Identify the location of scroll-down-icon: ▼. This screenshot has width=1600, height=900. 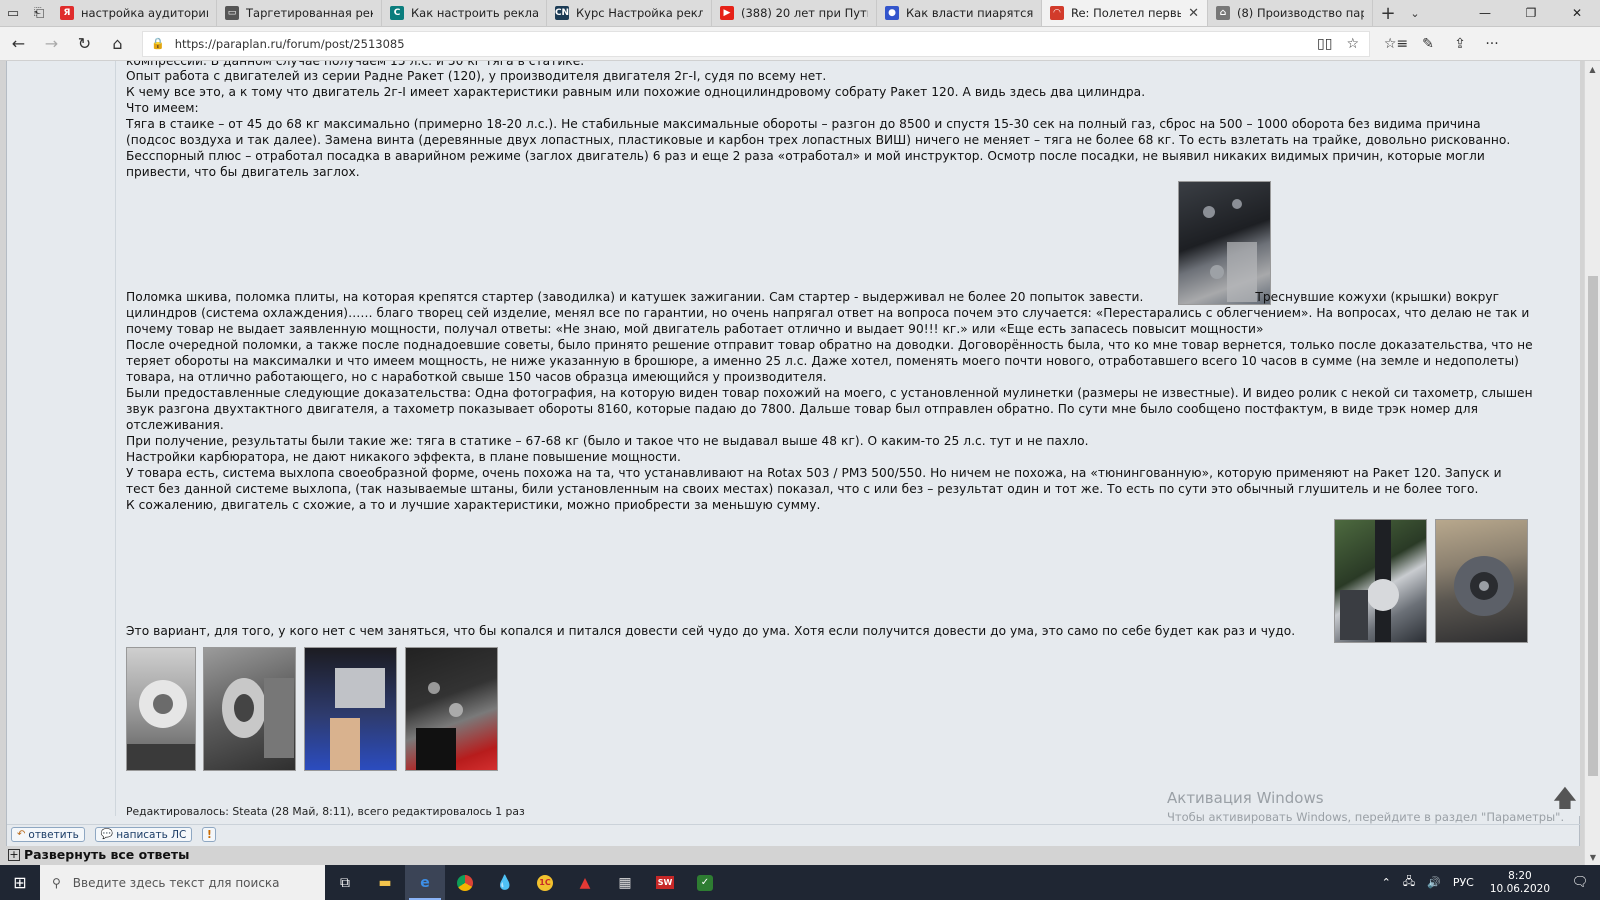
(1592, 857).